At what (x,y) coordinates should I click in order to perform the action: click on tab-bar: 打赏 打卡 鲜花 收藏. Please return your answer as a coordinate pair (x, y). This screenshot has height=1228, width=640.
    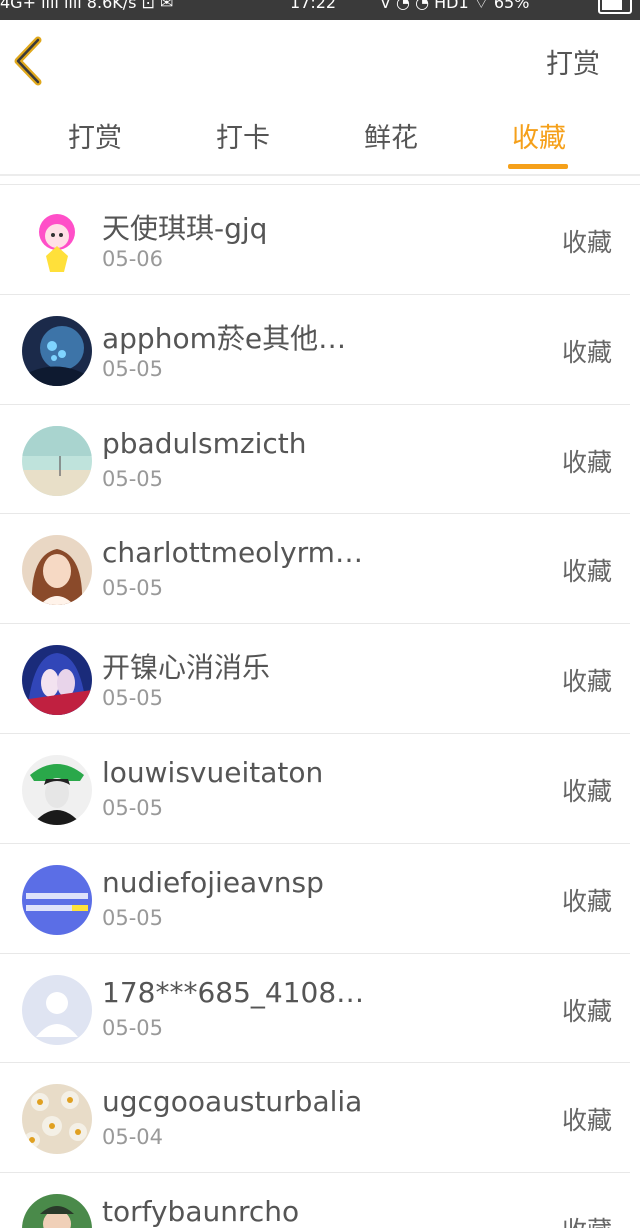
    Looking at the image, I should click on (320, 139).